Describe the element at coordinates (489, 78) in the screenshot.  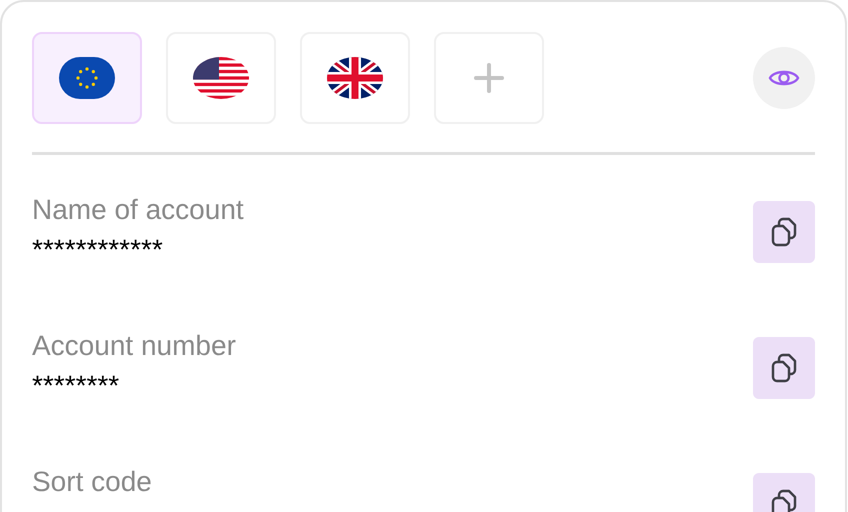
I see `plus-icon` at that location.